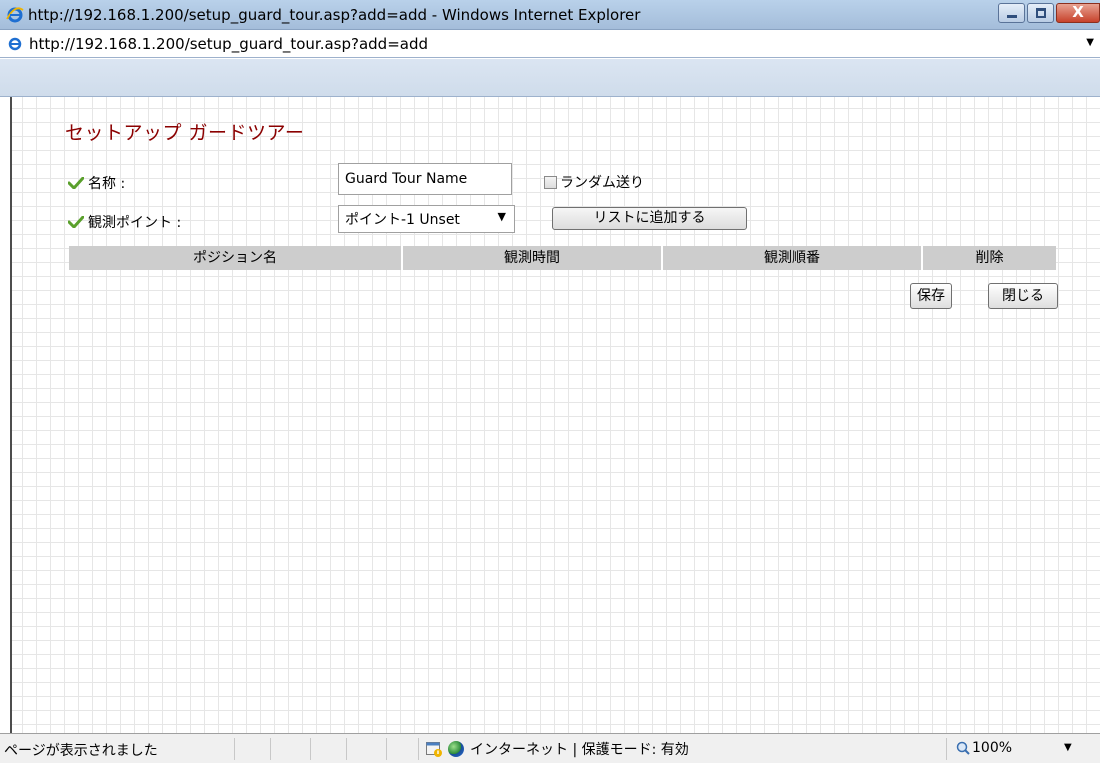 This screenshot has width=1100, height=763. I want to click on page-title: セットアップ ガードツアー, so click(185, 133).